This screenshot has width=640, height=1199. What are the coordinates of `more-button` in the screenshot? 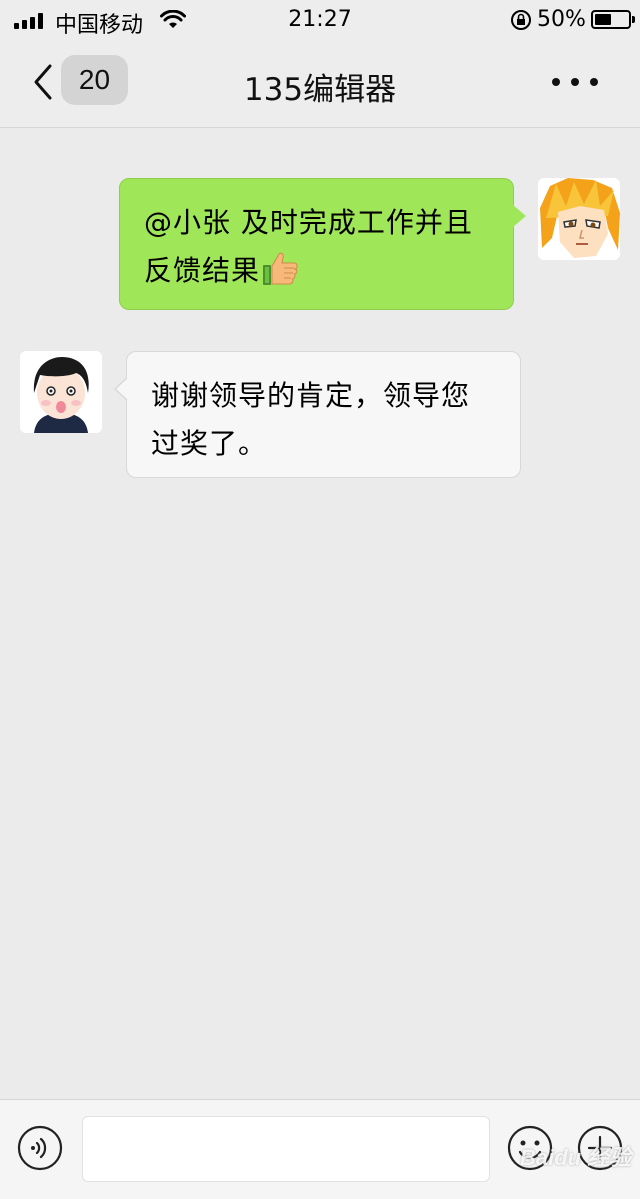 It's located at (575, 82).